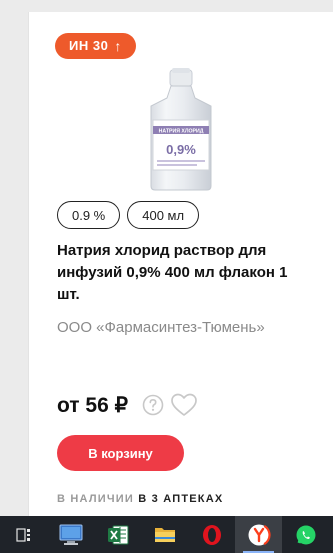 The height and width of the screenshot is (553, 333). Describe the element at coordinates (184, 405) in the screenshot. I see `heart-icon` at that location.